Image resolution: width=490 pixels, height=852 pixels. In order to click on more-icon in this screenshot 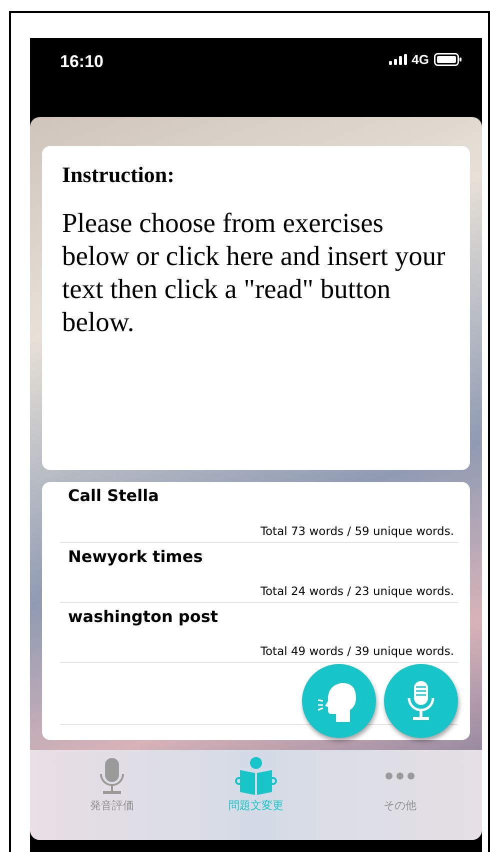, I will do `click(400, 776)`.